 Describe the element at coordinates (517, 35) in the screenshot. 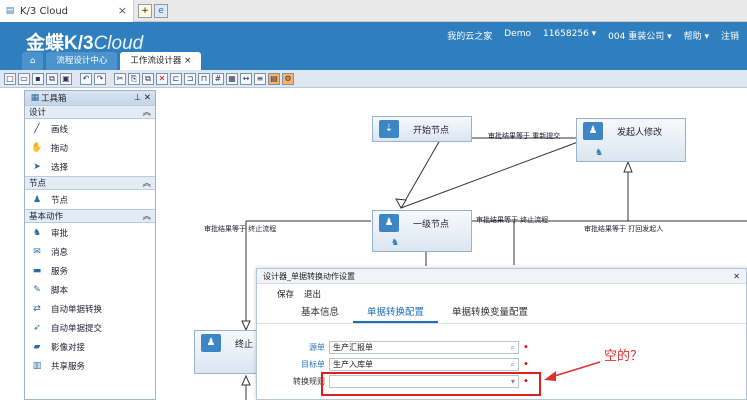

I see `user-name: Demo` at that location.